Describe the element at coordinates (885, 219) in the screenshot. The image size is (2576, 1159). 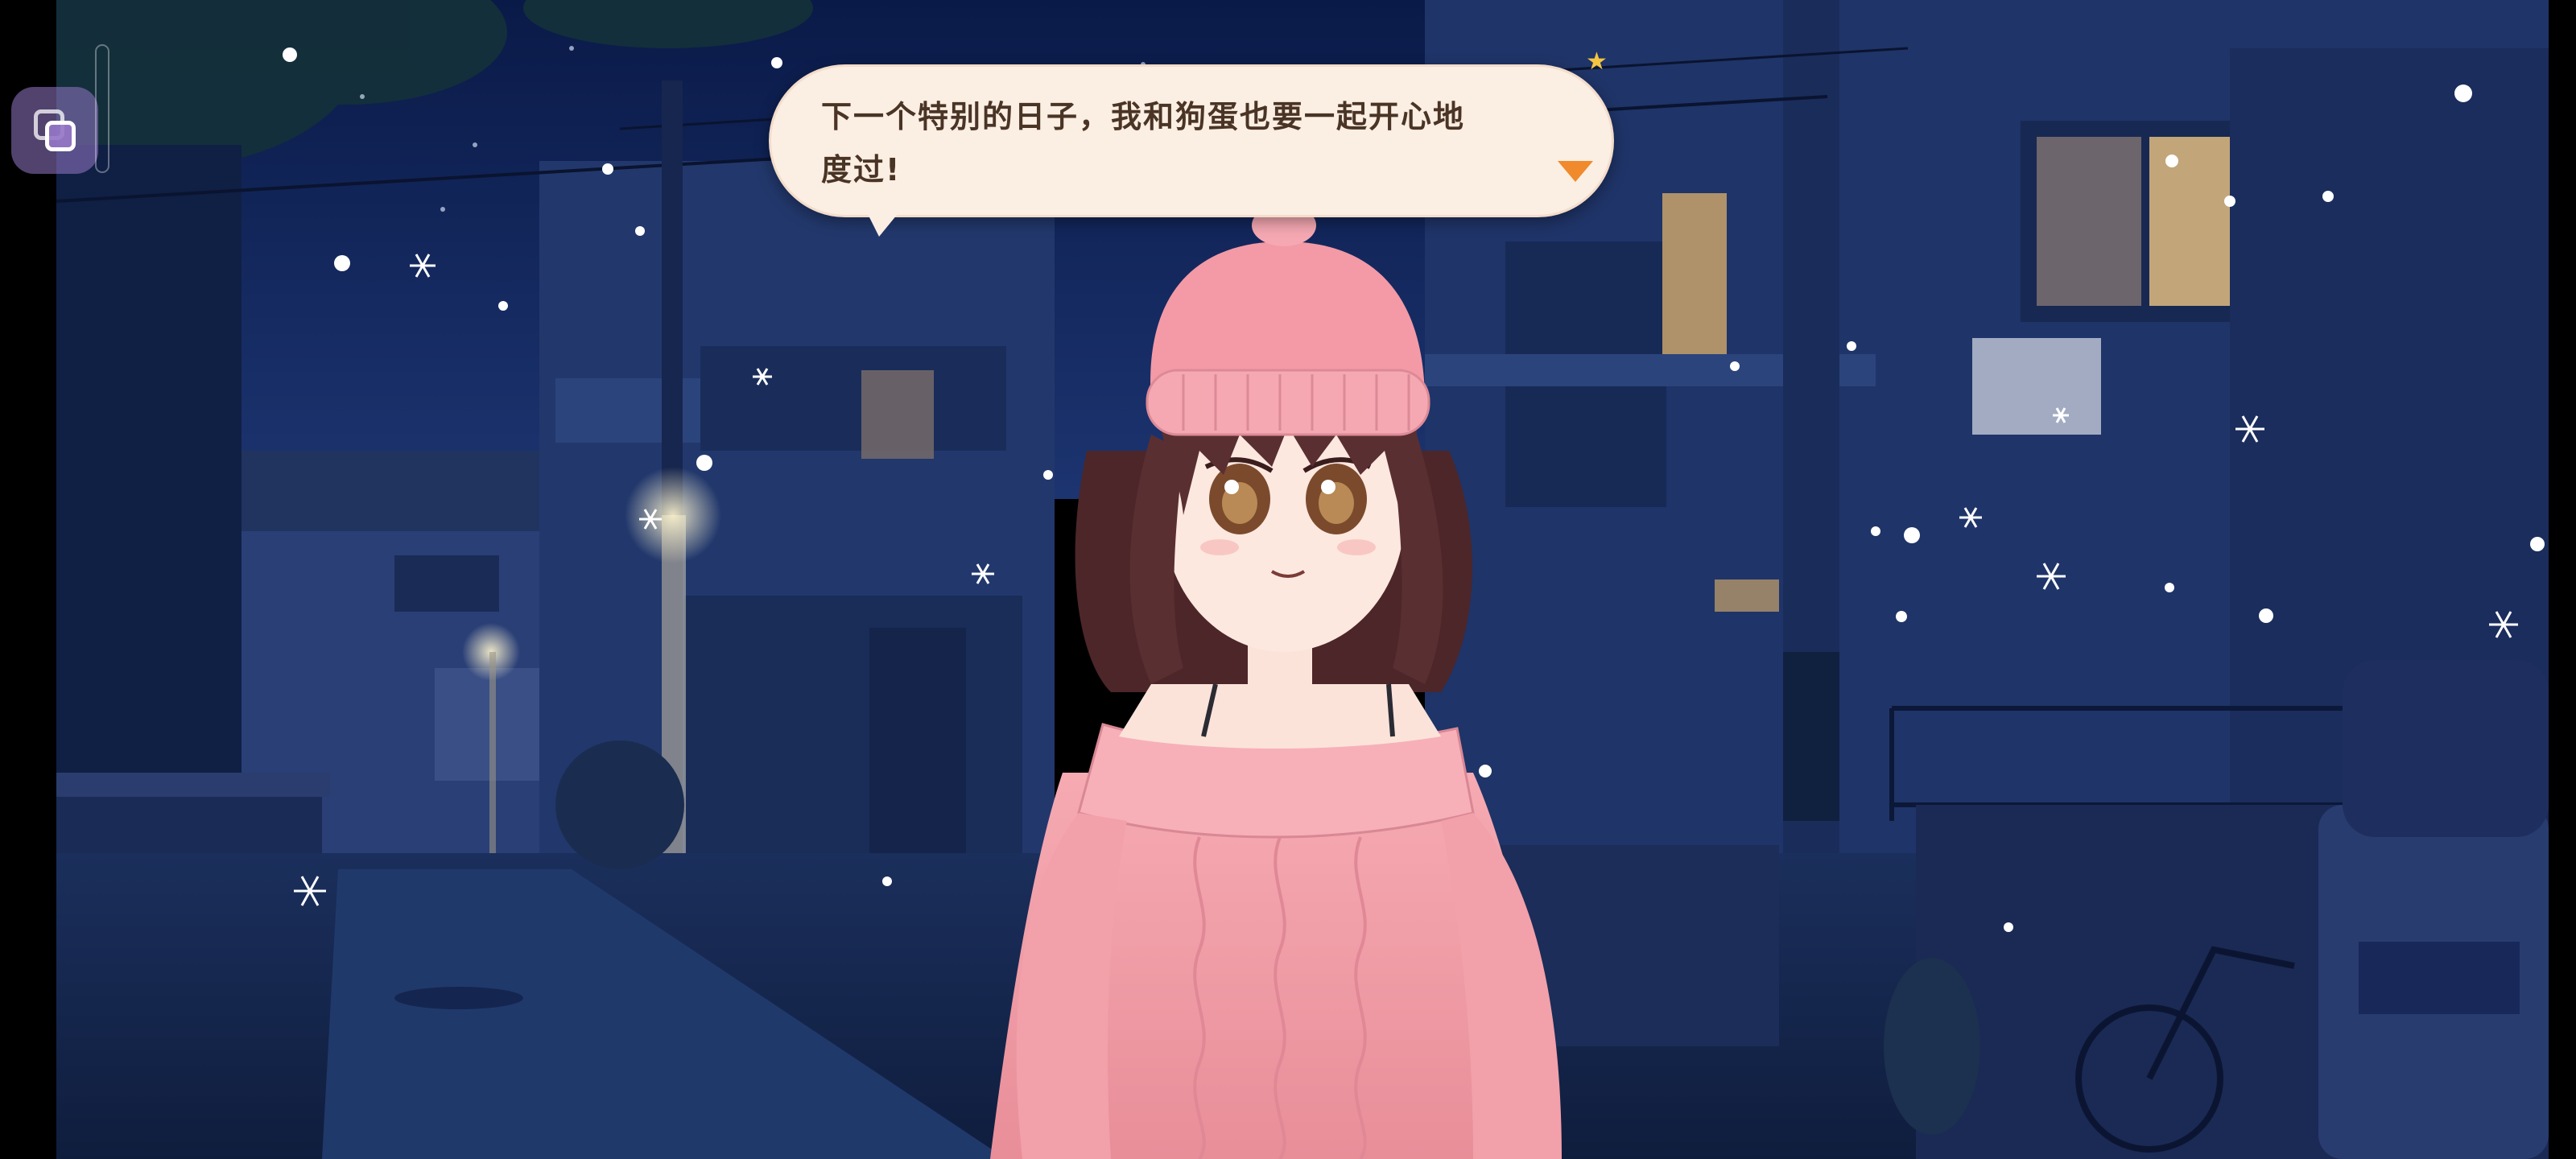
I see `speech-bubble-tail` at that location.